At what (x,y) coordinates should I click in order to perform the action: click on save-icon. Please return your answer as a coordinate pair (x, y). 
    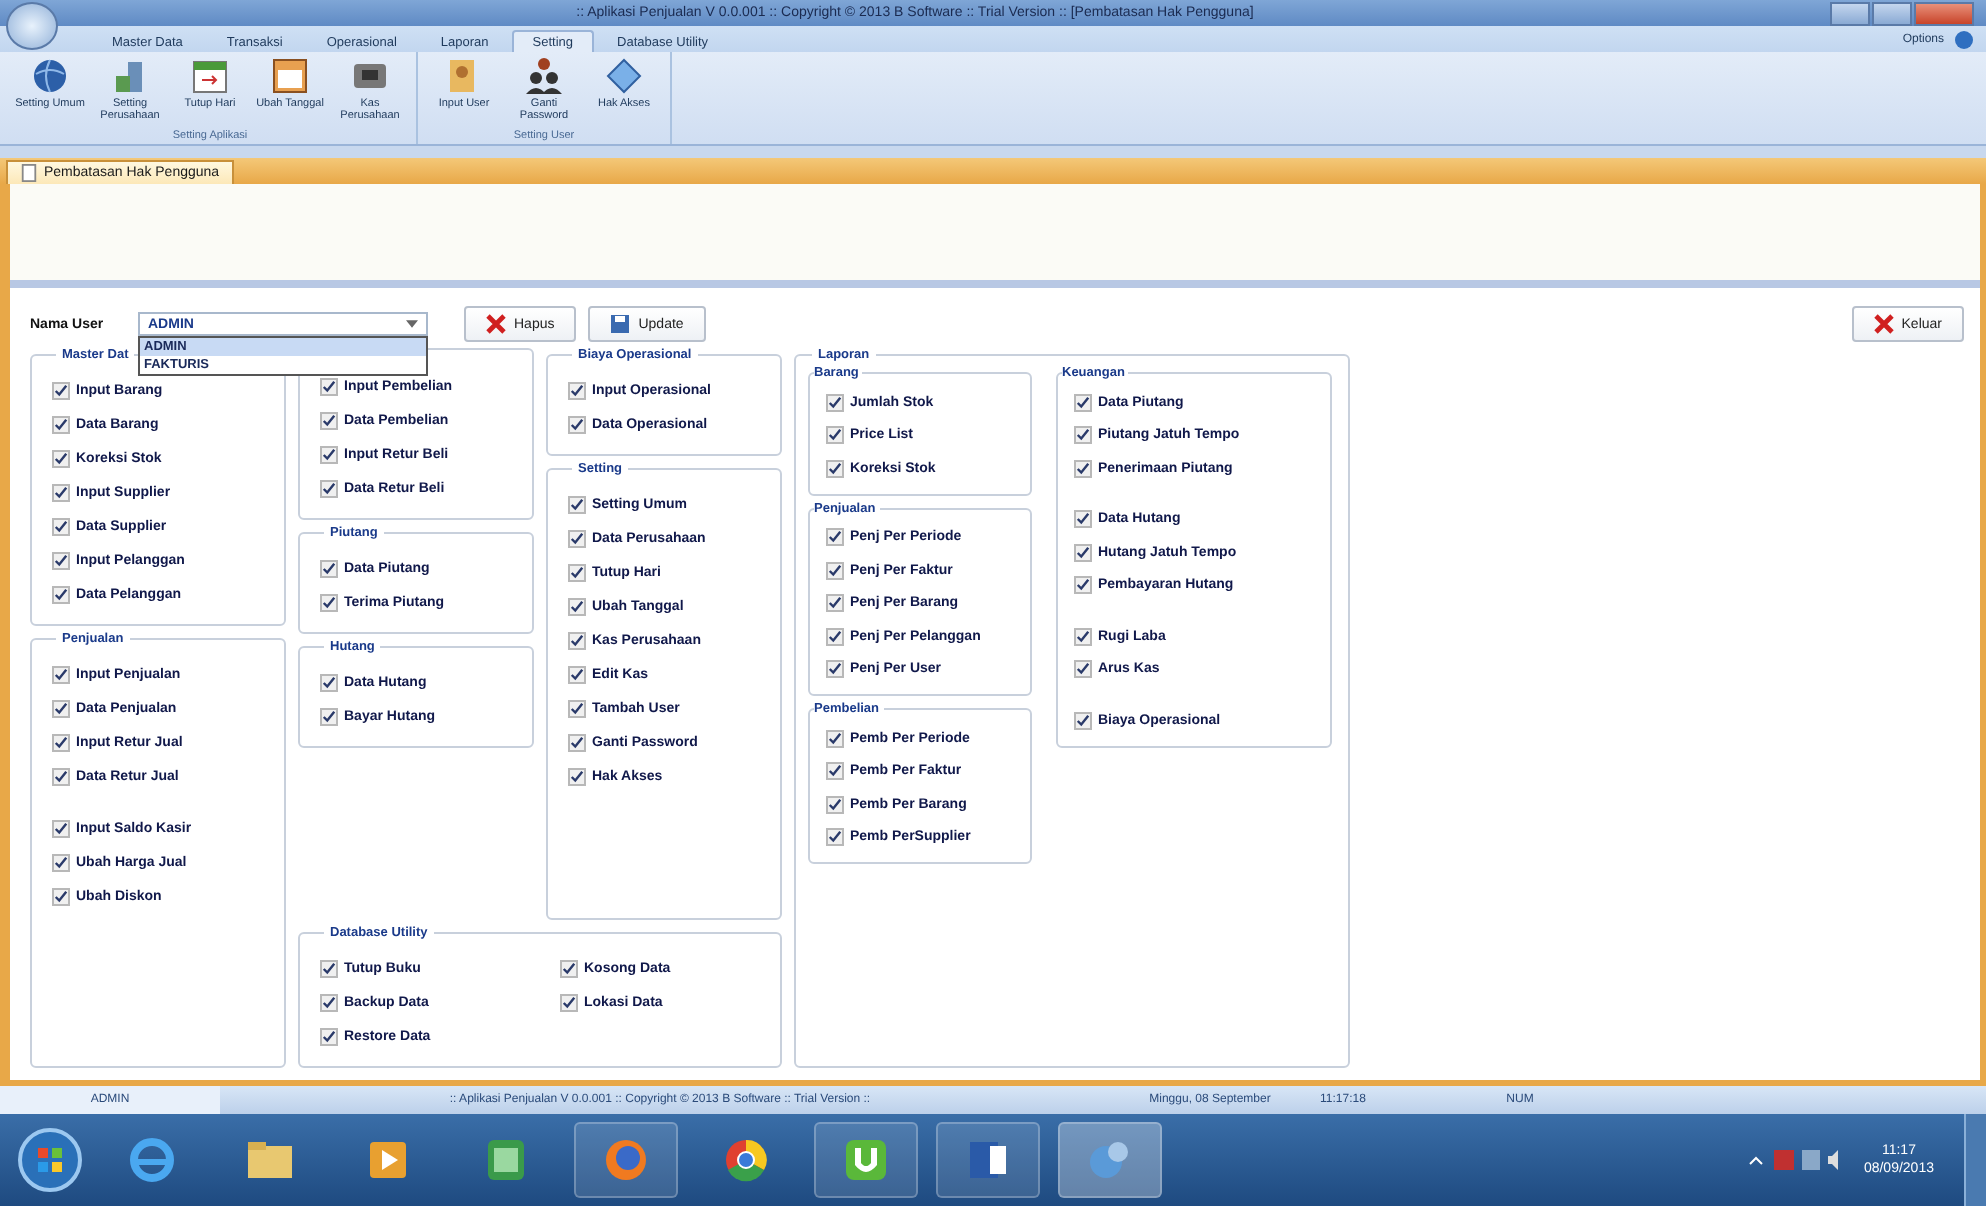
    Looking at the image, I should click on (620, 324).